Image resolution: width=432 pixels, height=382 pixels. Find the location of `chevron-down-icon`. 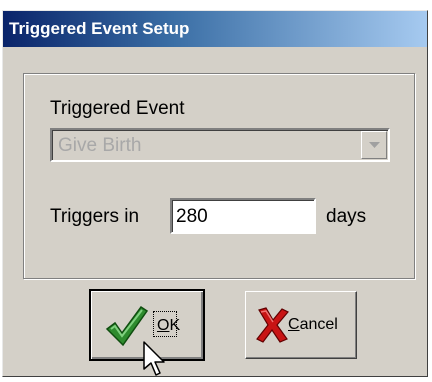

chevron-down-icon is located at coordinates (374, 145).